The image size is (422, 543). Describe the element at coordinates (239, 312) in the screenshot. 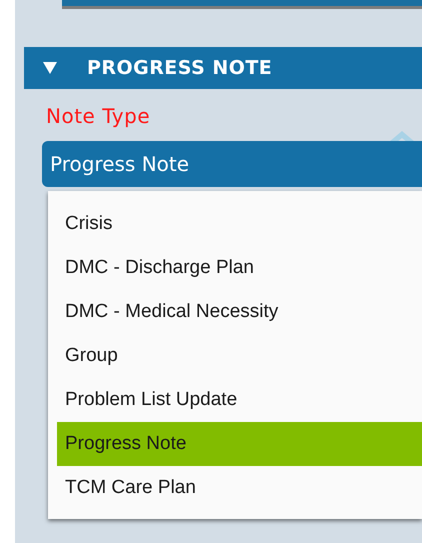

I see `dropdown-option: DMC - Medical Necessity` at that location.